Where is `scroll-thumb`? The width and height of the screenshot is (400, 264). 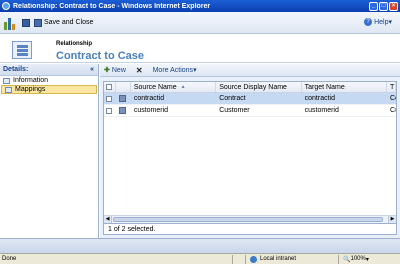 scroll-thumb is located at coordinates (248, 219).